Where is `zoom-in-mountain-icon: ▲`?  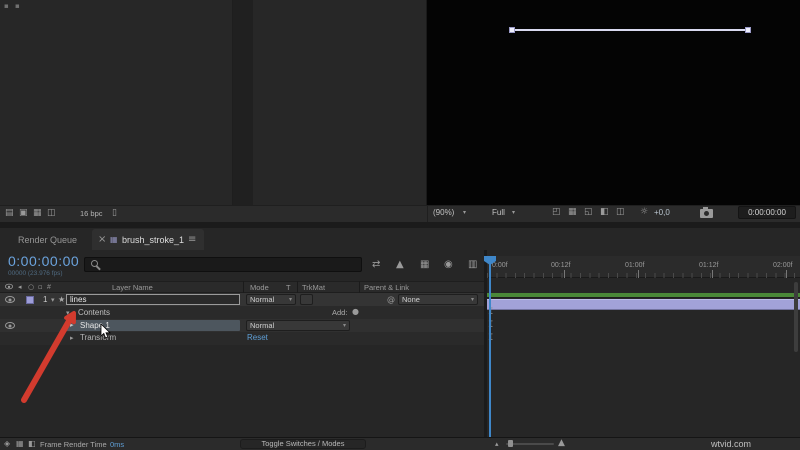
zoom-in-mountain-icon: ▲ is located at coordinates (561, 443).